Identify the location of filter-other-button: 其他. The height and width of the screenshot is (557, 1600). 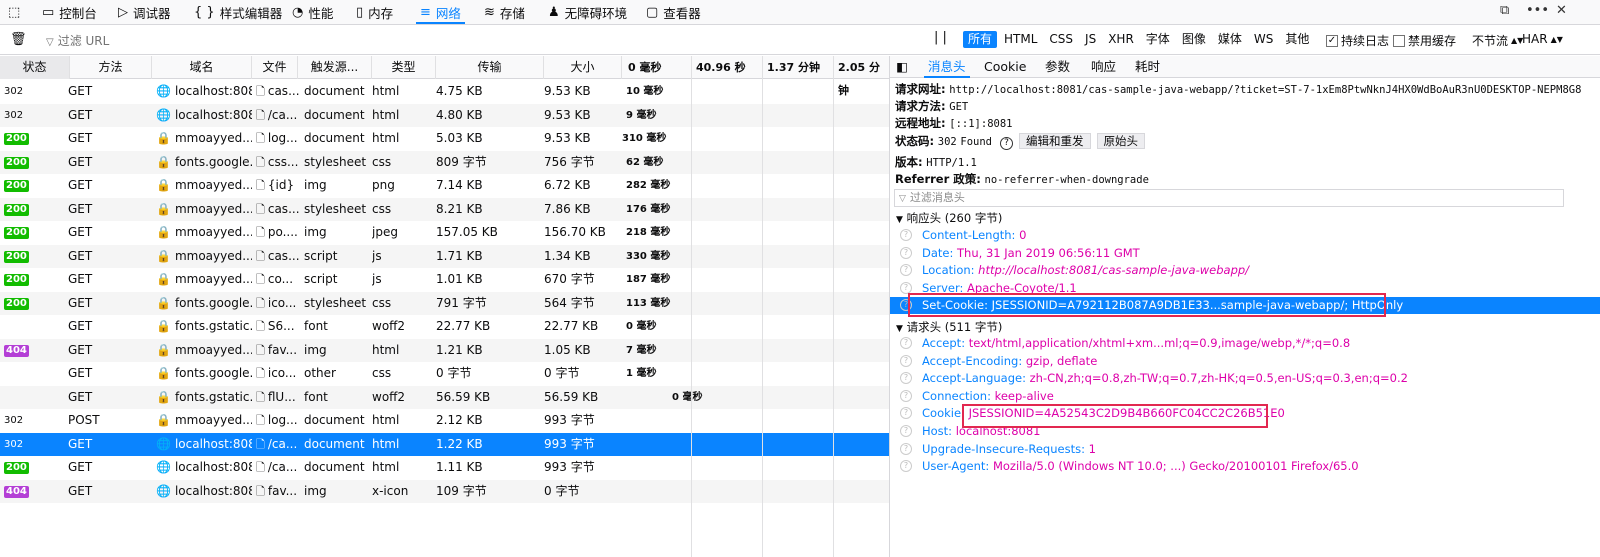
(1297, 39).